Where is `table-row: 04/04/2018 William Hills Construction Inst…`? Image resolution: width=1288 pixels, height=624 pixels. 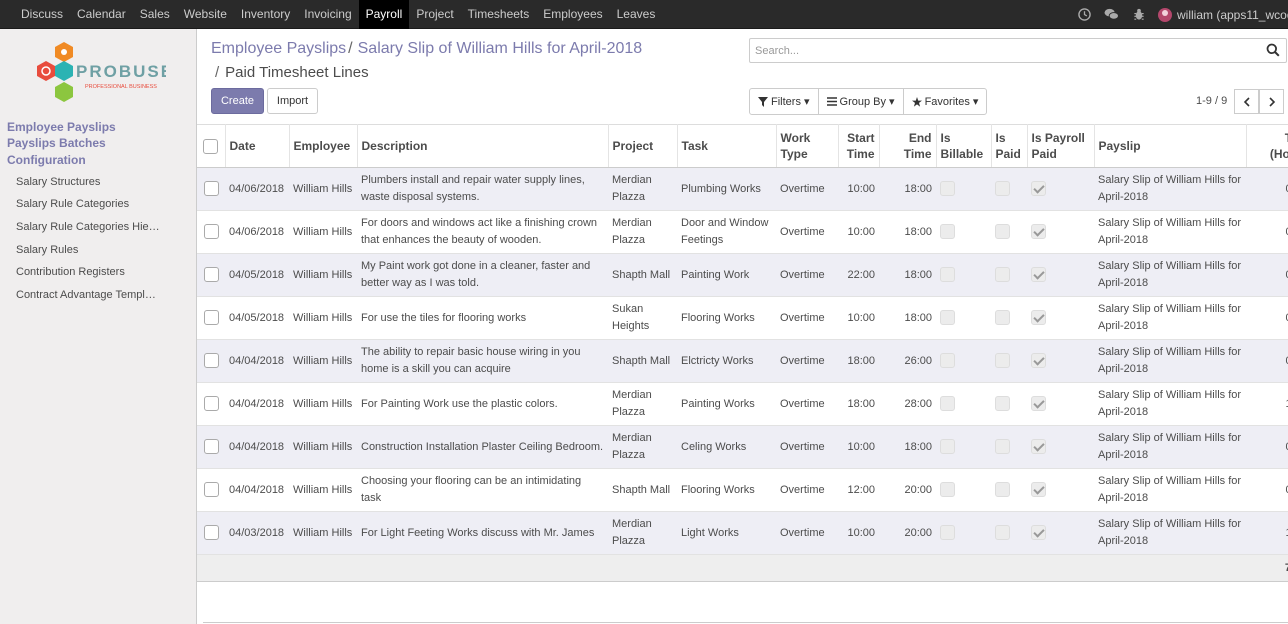 table-row: 04/04/2018 William Hills Construction Inst… is located at coordinates (742, 447).